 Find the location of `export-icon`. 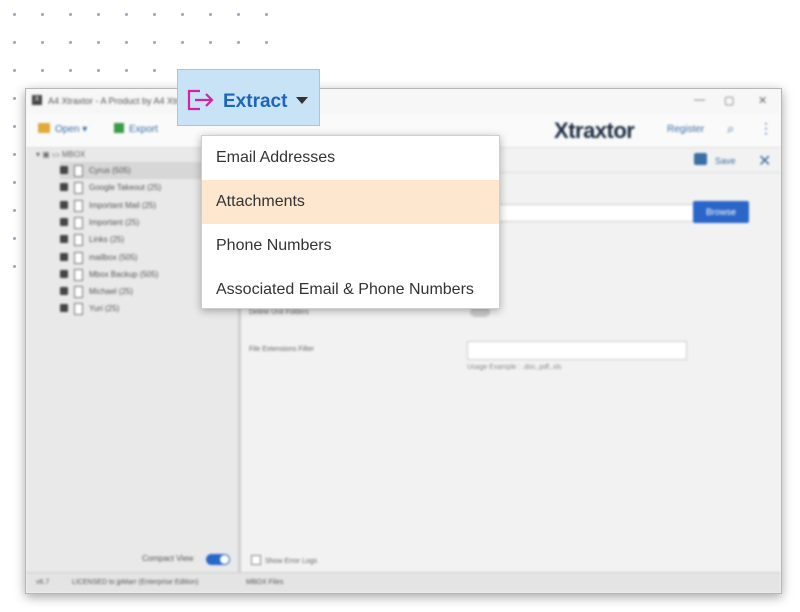

export-icon is located at coordinates (119, 128).